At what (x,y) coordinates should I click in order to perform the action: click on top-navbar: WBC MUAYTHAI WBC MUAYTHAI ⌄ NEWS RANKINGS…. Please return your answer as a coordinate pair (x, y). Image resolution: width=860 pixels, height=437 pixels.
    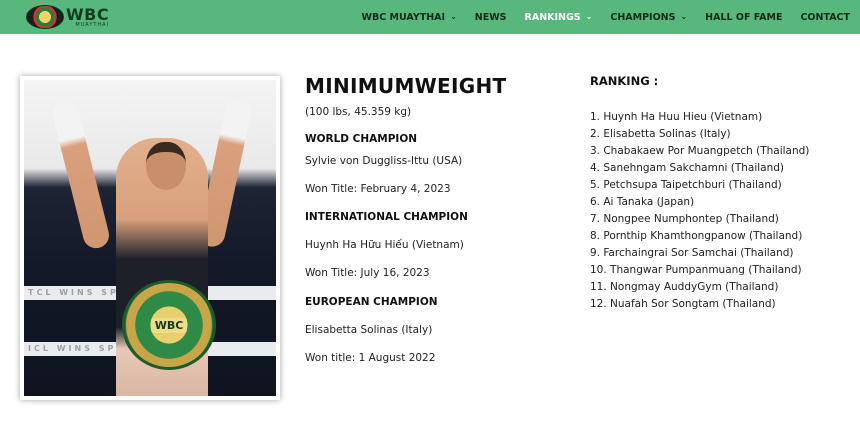
    Looking at the image, I should click on (430, 17).